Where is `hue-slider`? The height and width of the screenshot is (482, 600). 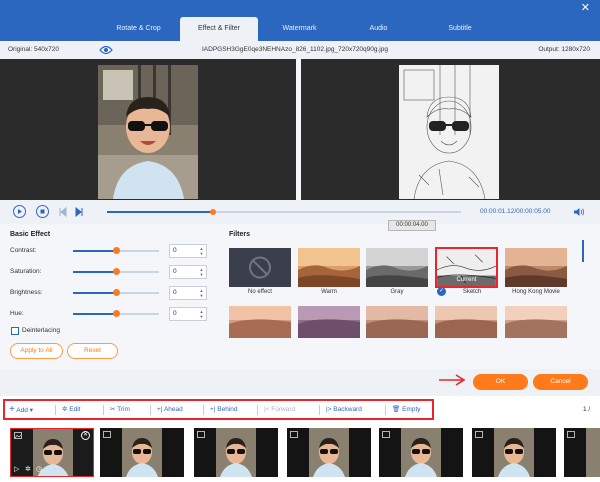 hue-slider is located at coordinates (116, 313).